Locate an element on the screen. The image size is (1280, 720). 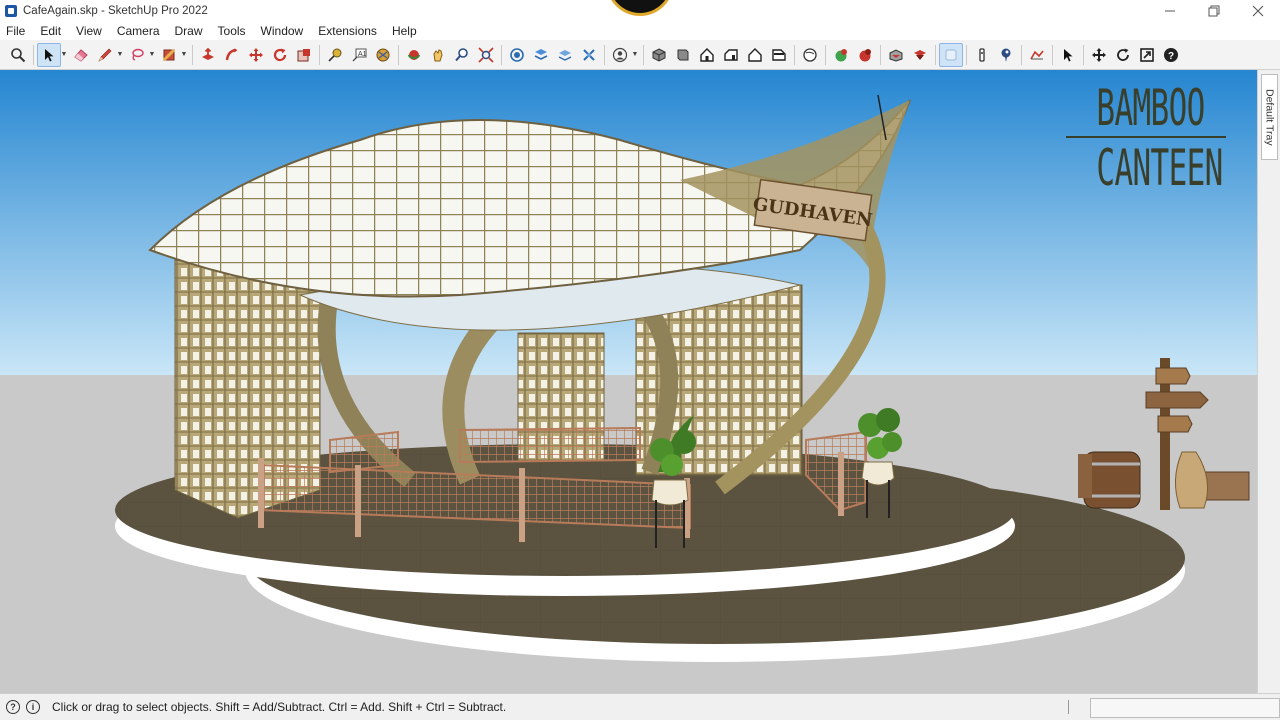
shaded-sphere-button is located at coordinates (810, 55).